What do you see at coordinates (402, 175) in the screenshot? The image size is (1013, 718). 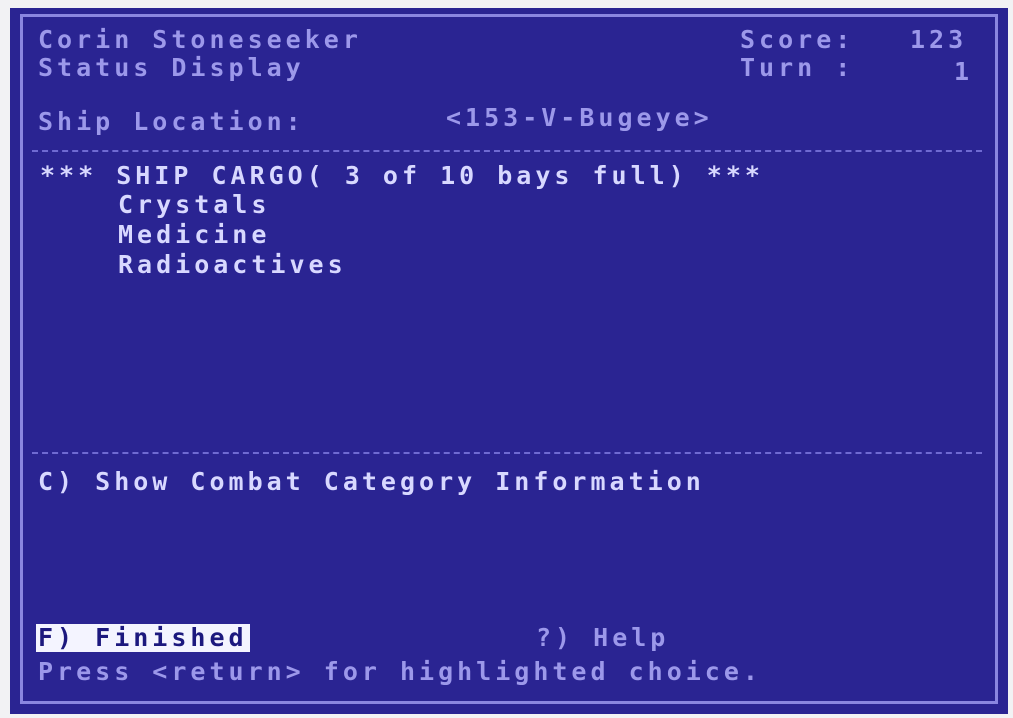 I see `cargo-heading: *** SHIP CARGO( 3 of 10 bays full) ***` at bounding box center [402, 175].